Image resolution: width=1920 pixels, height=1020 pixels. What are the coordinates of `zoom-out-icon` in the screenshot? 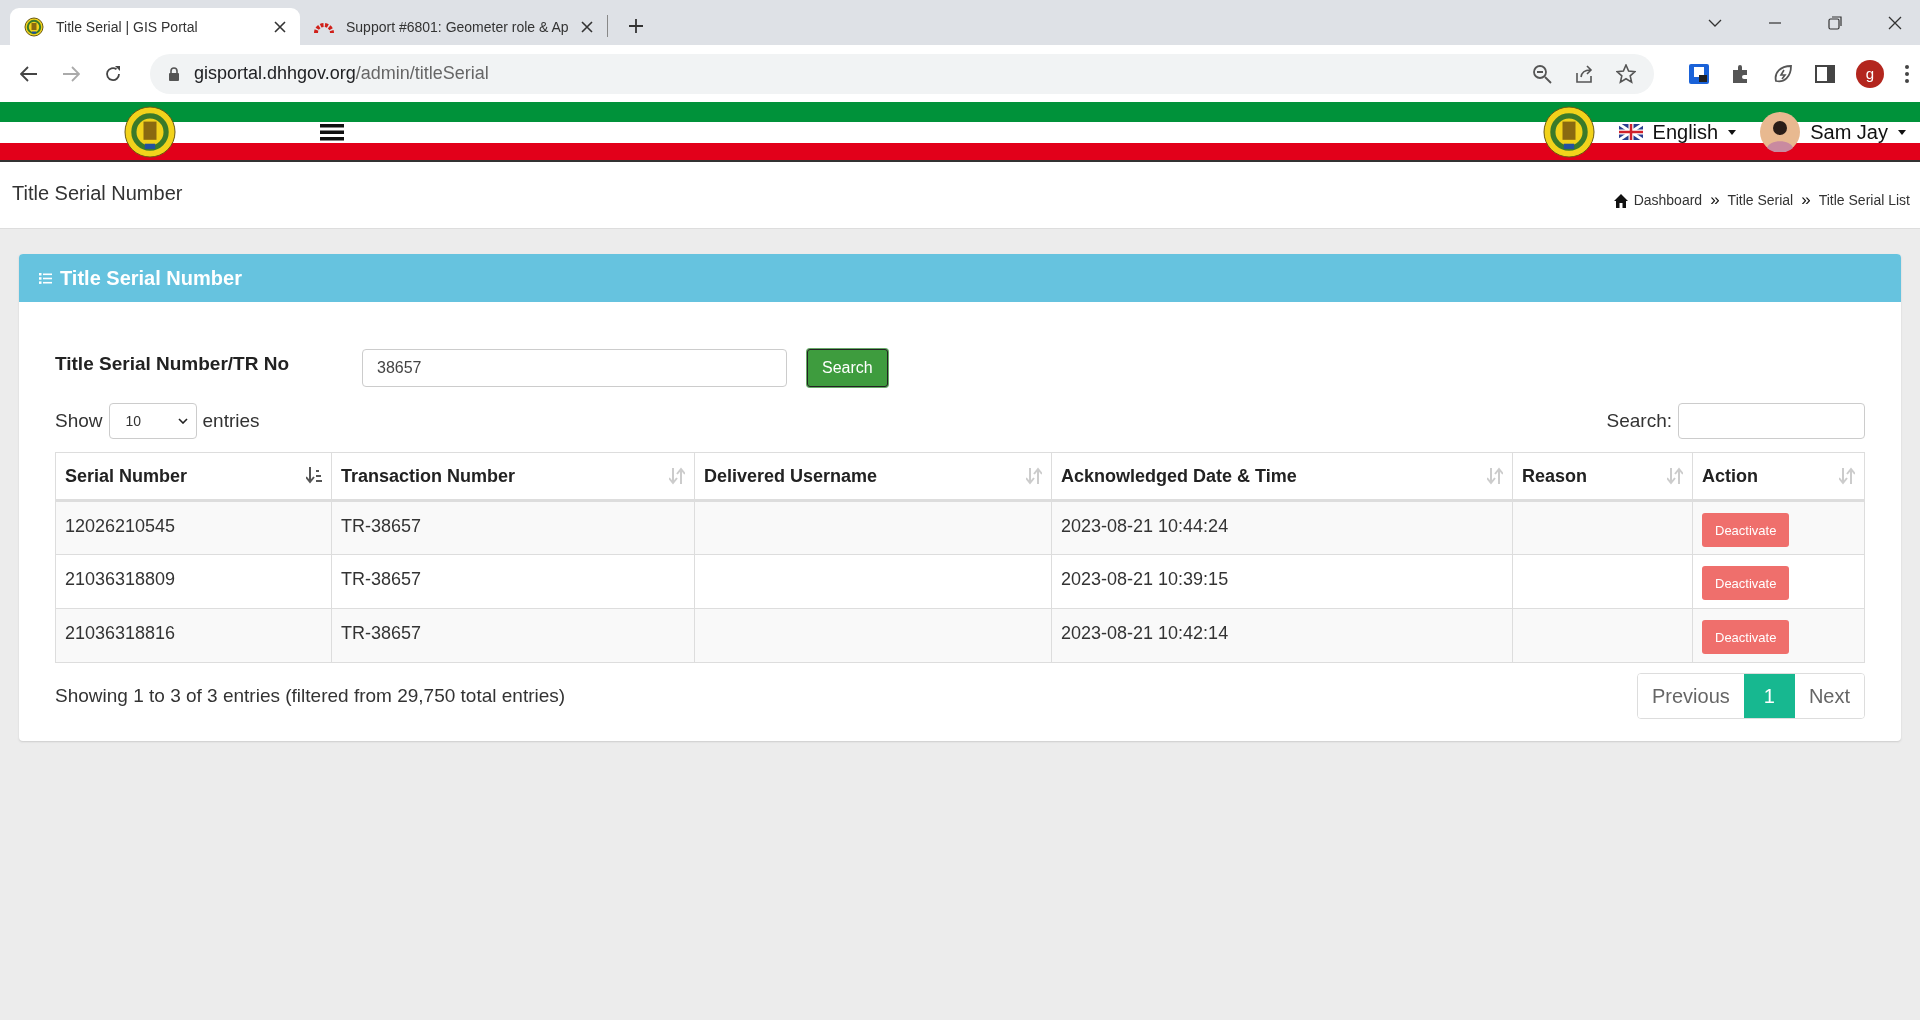 It's located at (1542, 73).